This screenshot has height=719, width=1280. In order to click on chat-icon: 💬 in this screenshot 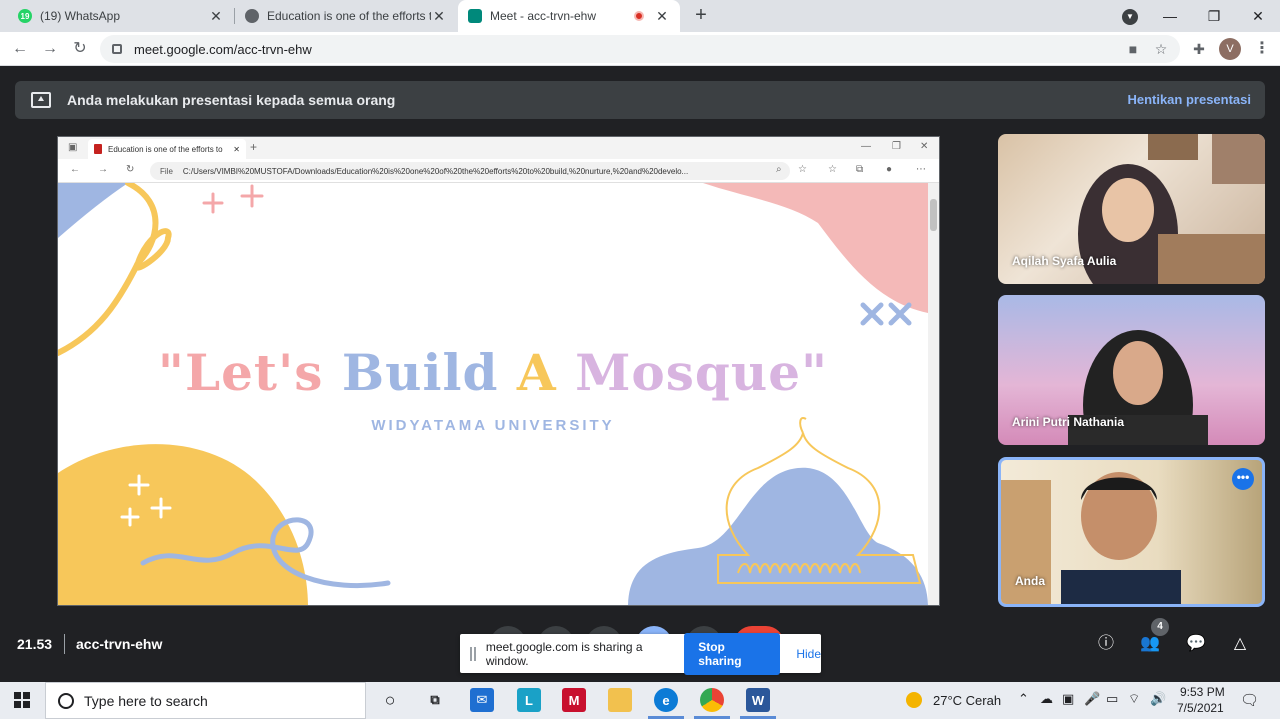, I will do `click(1196, 644)`.